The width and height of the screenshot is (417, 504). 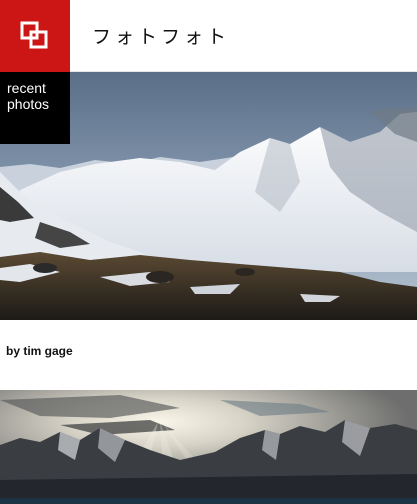 What do you see at coordinates (161, 35) in the screenshot?
I see `site-title: フォトフォト` at bounding box center [161, 35].